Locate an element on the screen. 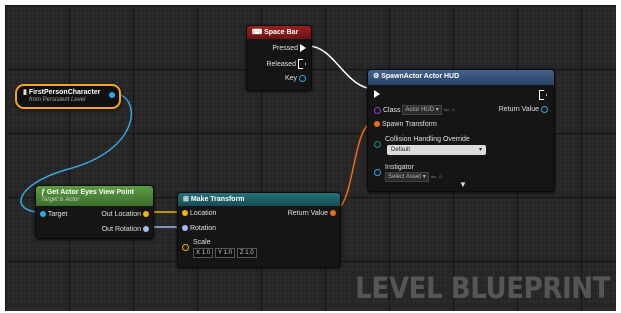 The height and width of the screenshot is (313, 621). spawn-node-title: SpawnActor Actor HUD is located at coordinates (420, 76).